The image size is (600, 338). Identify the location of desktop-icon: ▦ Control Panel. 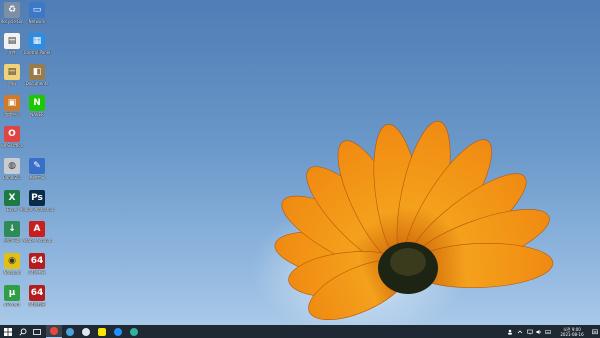
(37, 44).